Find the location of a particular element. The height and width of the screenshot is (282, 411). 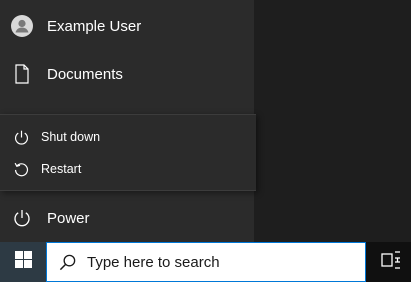

task-view-icon is located at coordinates (390, 262).